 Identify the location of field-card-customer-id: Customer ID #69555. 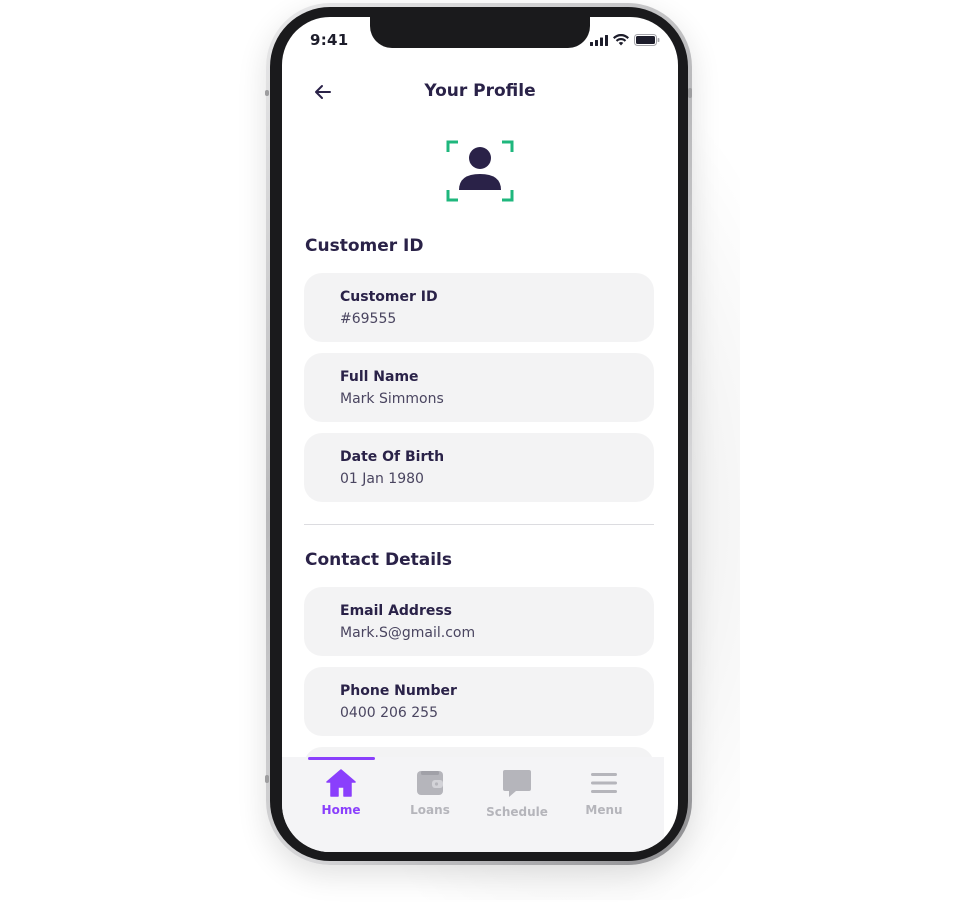
(479, 307).